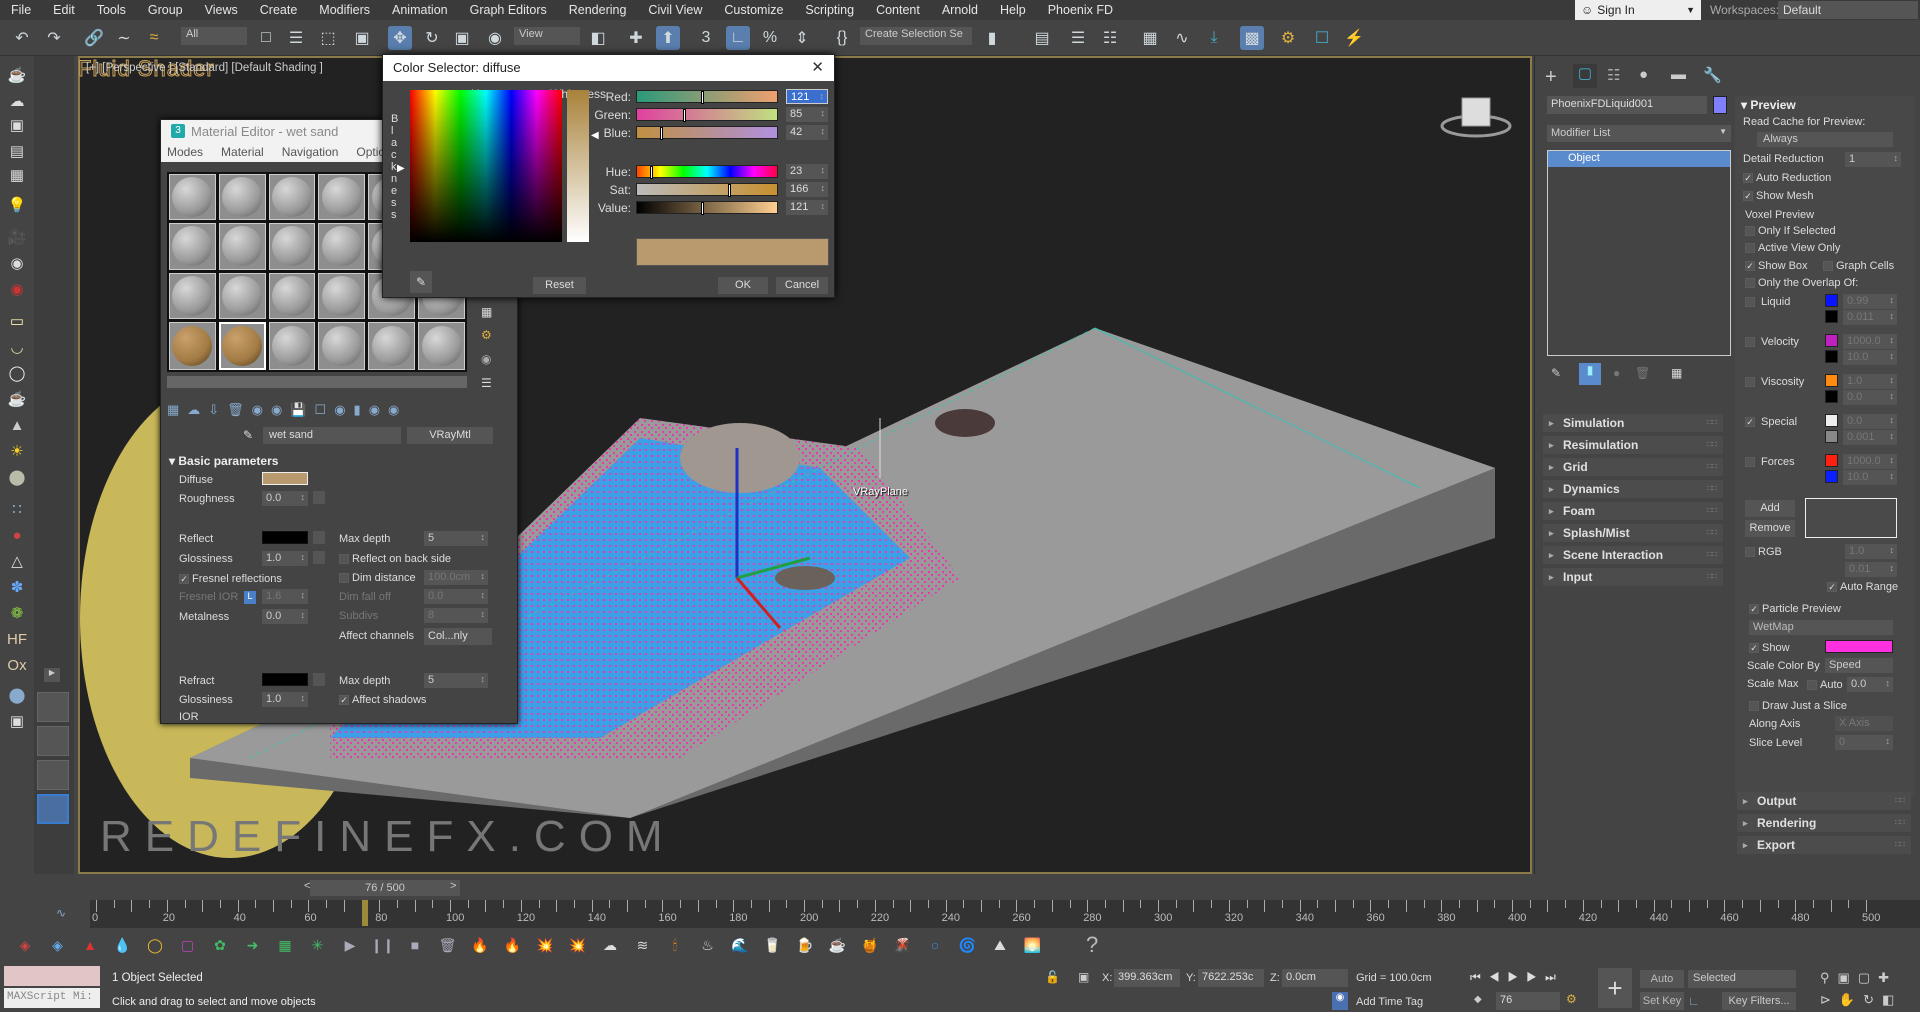  Describe the element at coordinates (1751, 422) in the screenshot. I see `channel-checkbox: ✓` at that location.